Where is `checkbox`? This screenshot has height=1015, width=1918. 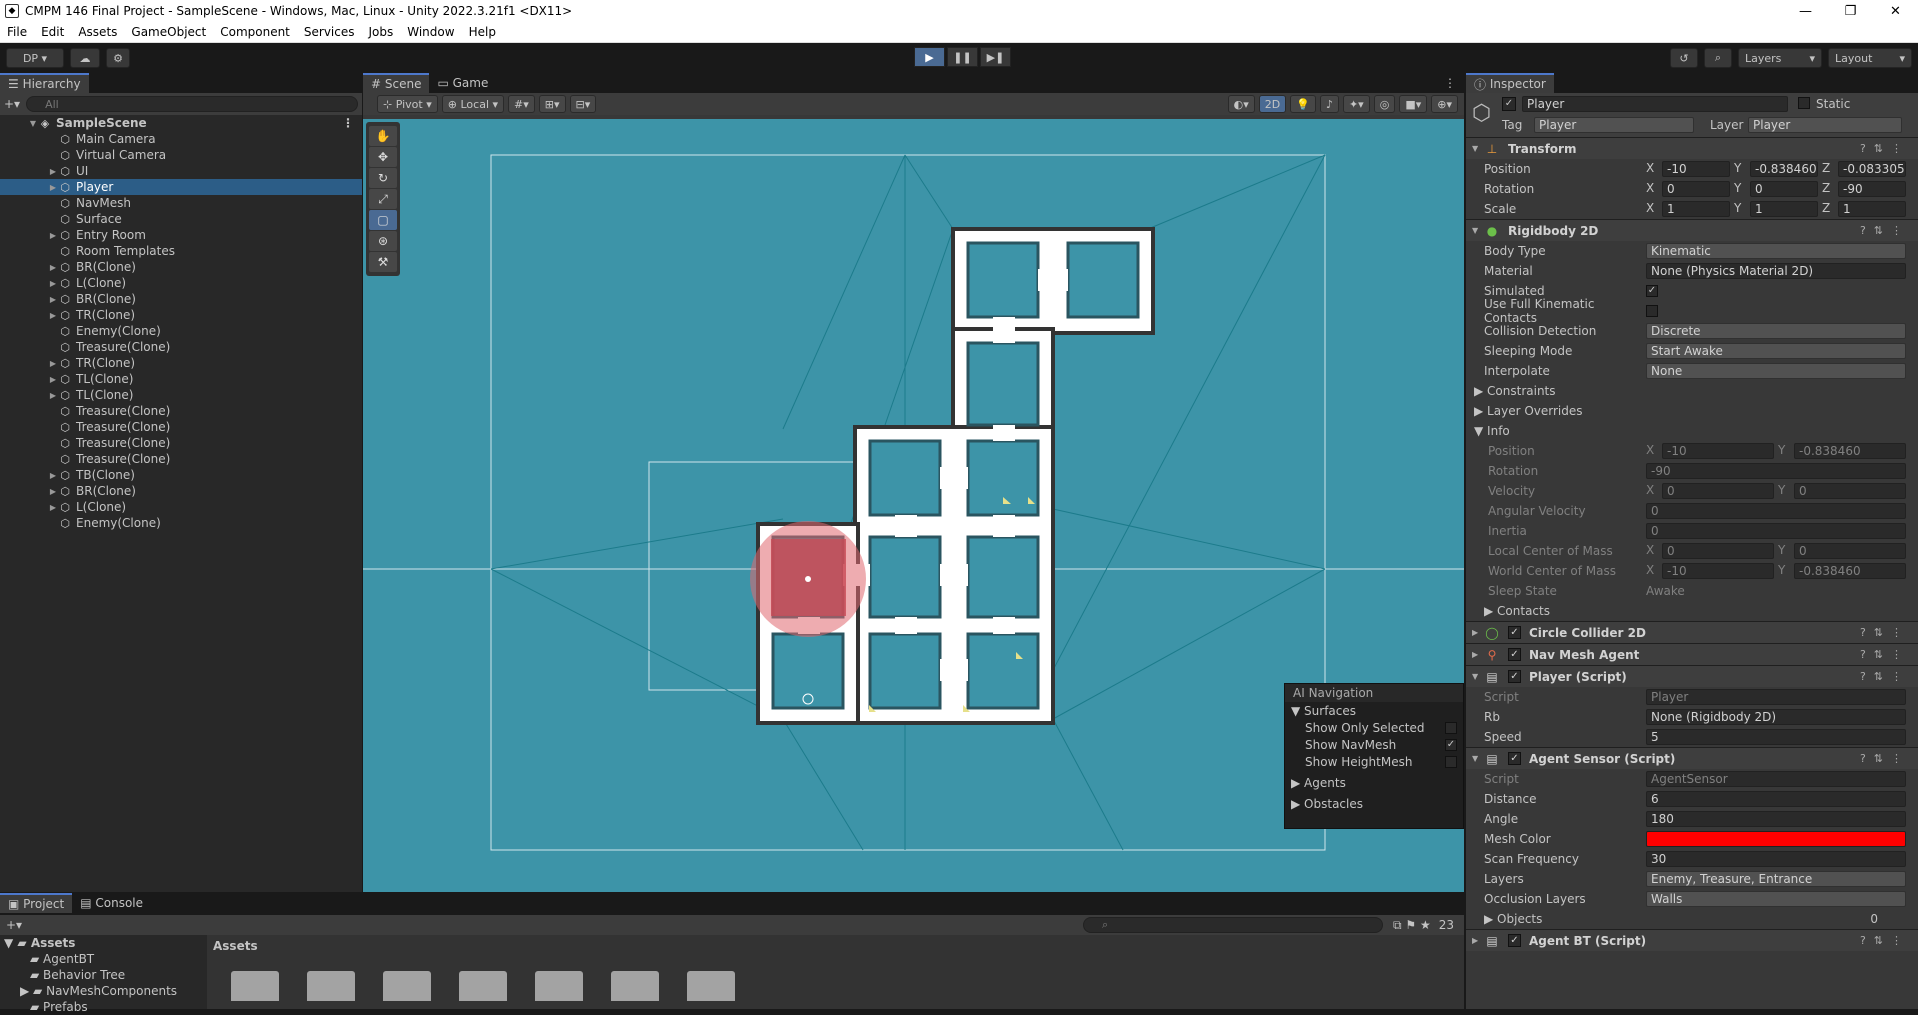 checkbox is located at coordinates (1451, 761).